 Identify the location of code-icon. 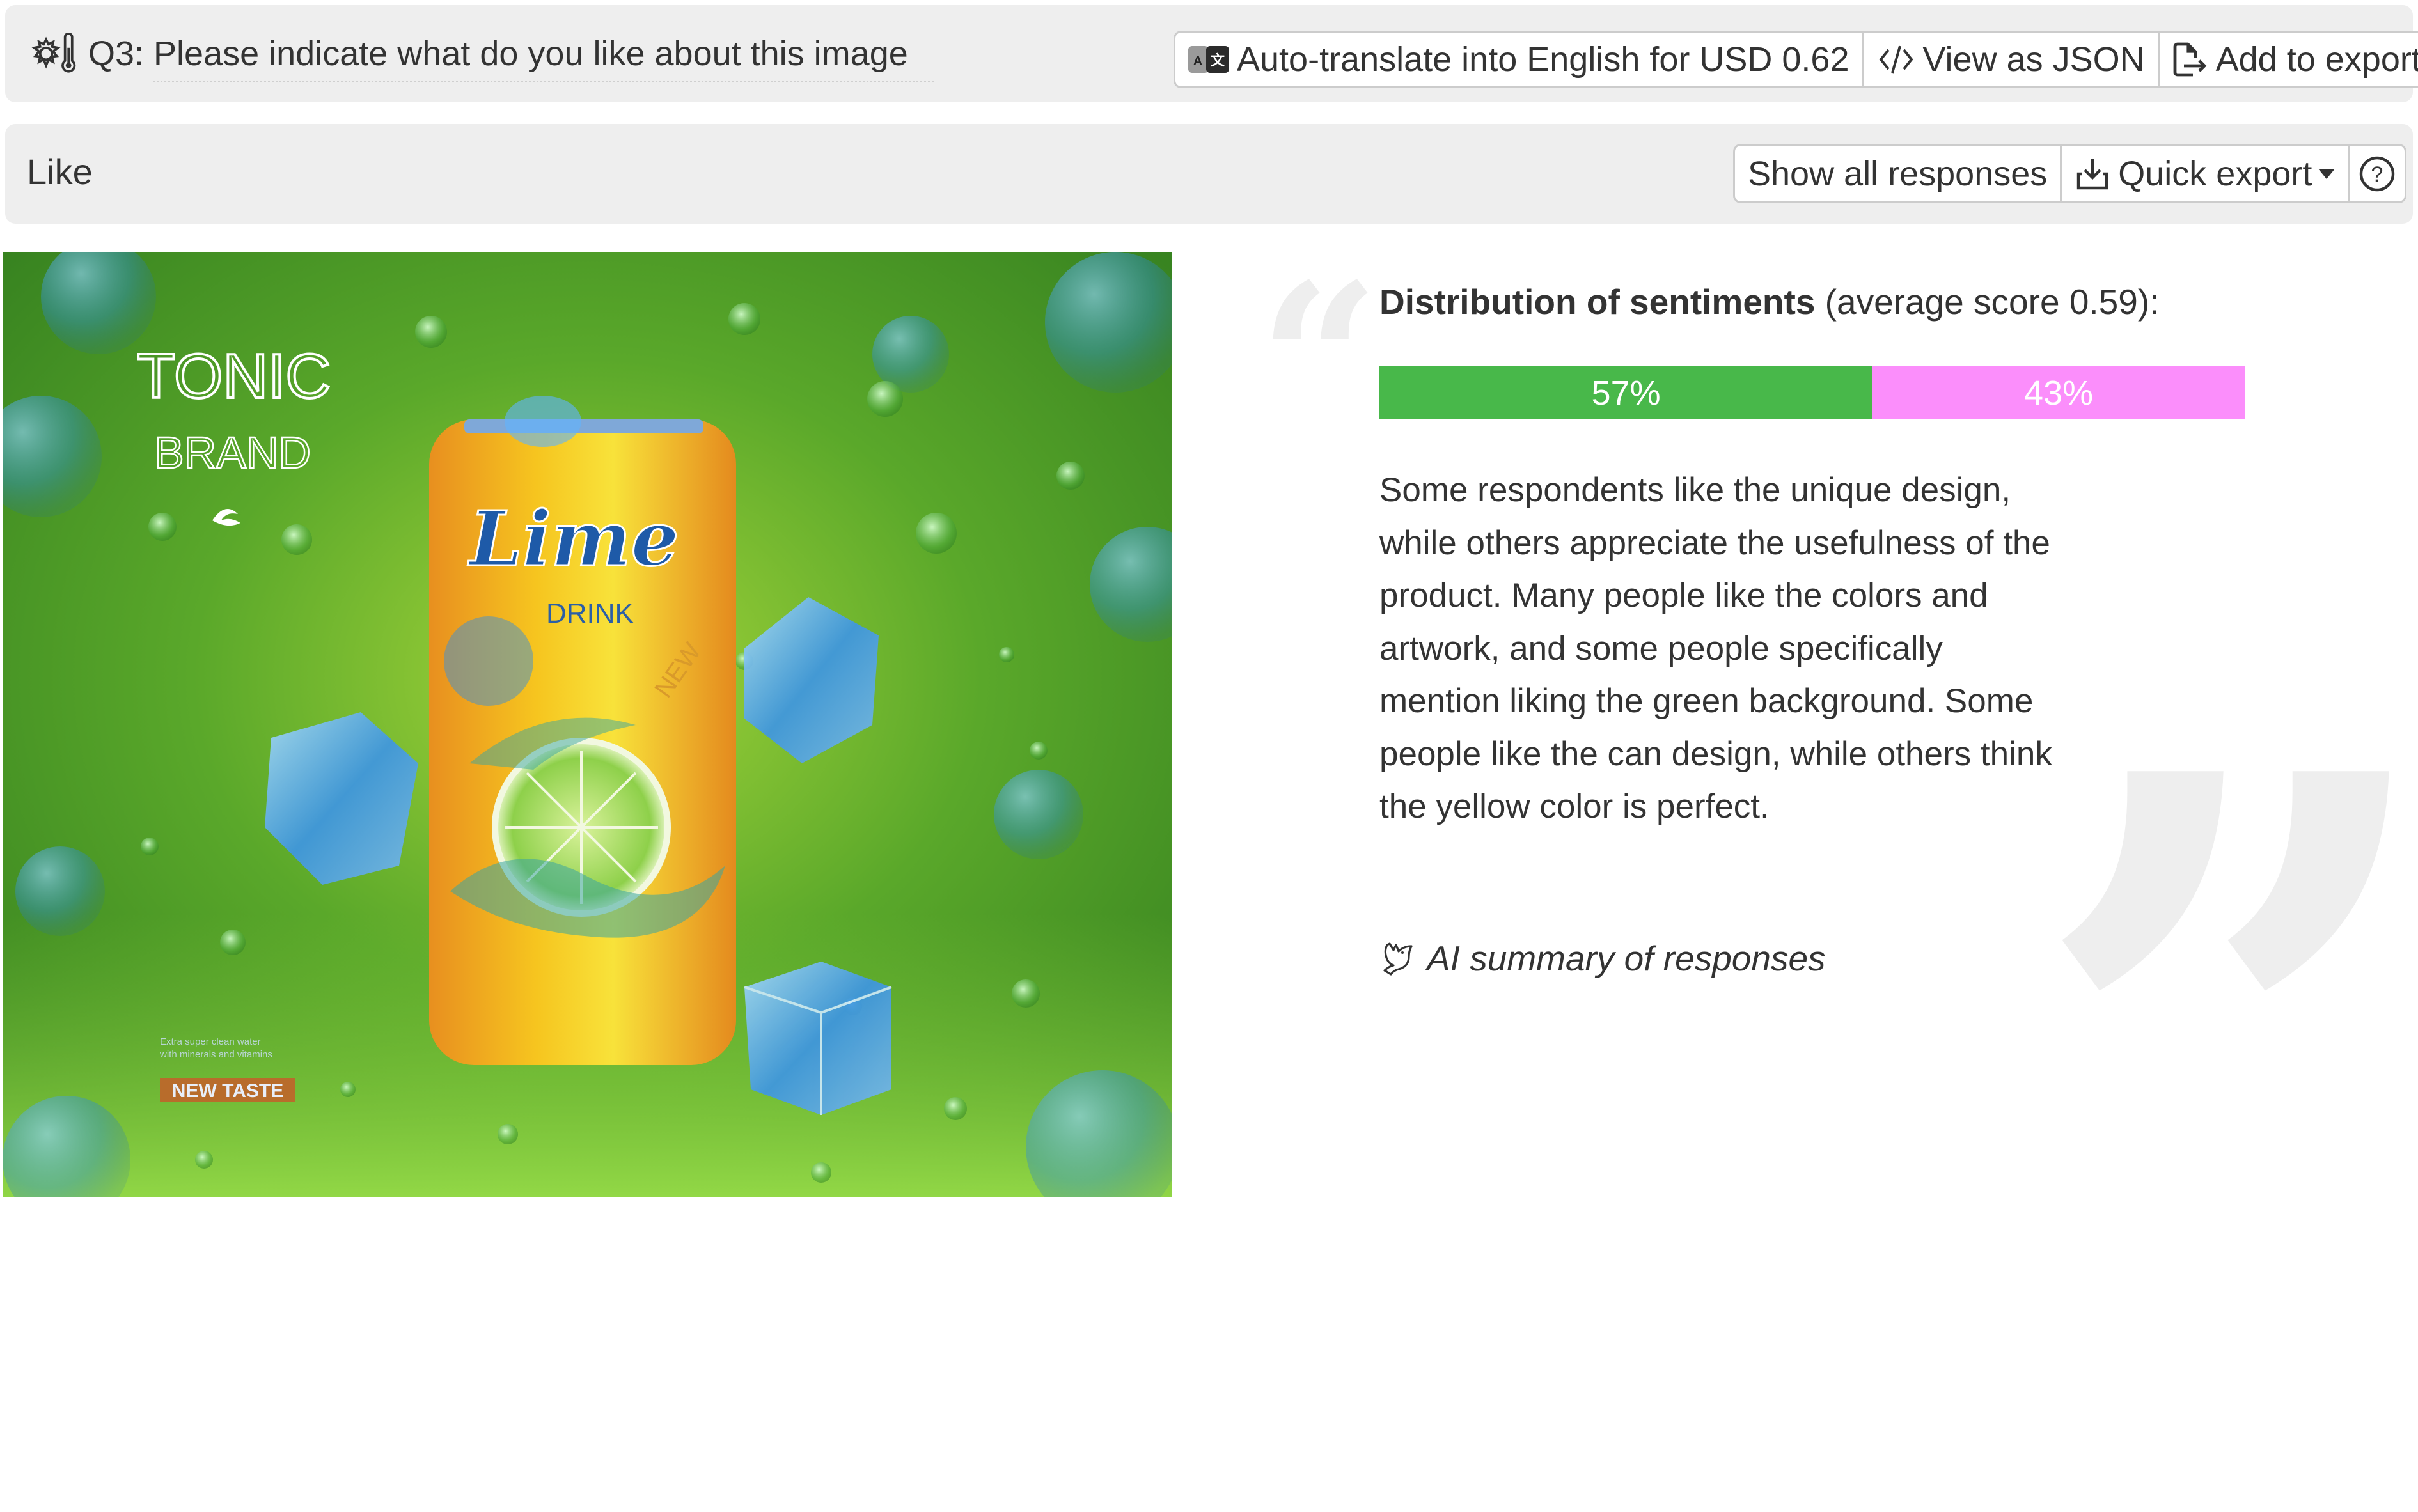
(1895, 59).